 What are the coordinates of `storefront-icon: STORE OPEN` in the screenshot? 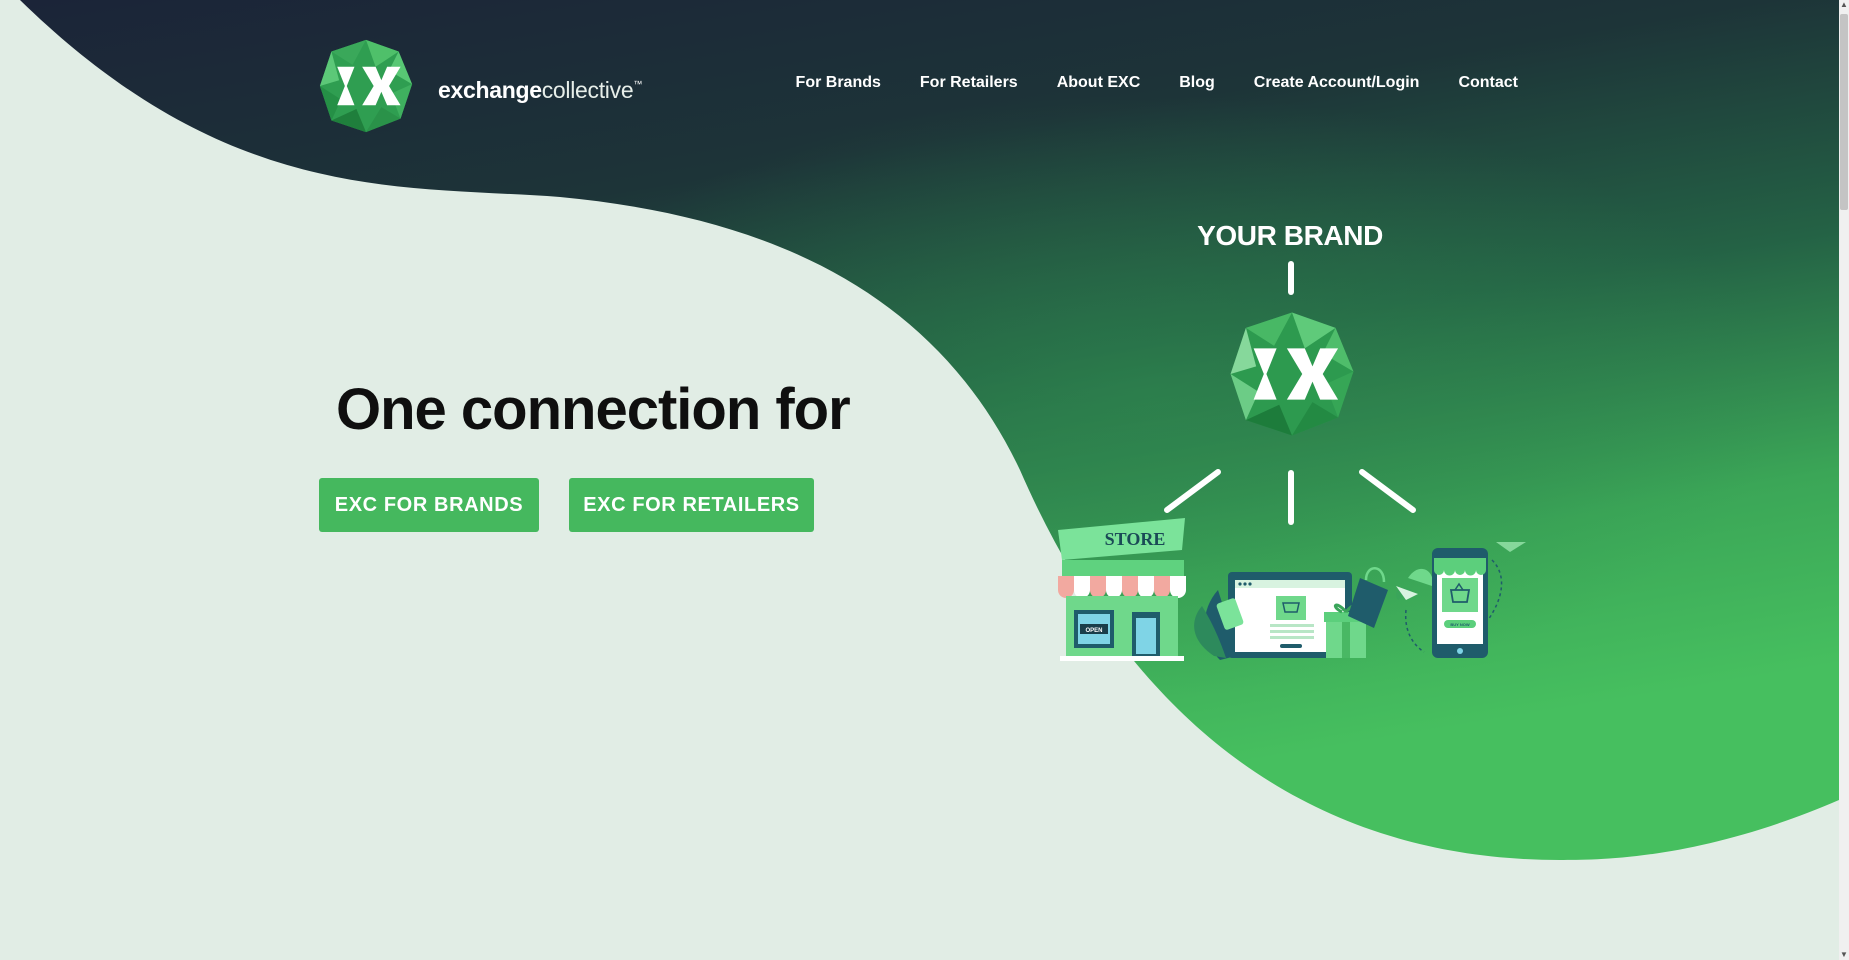 It's located at (1122, 589).